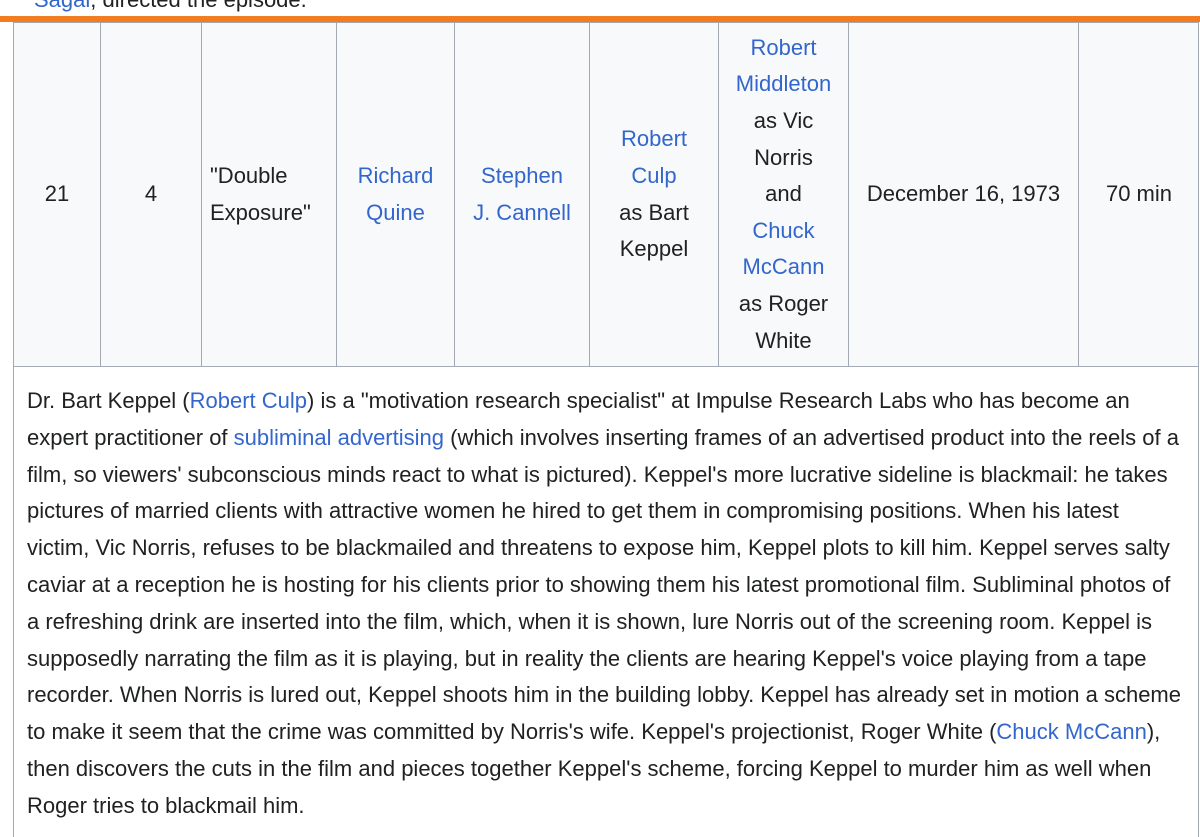 This screenshot has height=837, width=1200. I want to click on episode-number-overall: 21, so click(57, 194).